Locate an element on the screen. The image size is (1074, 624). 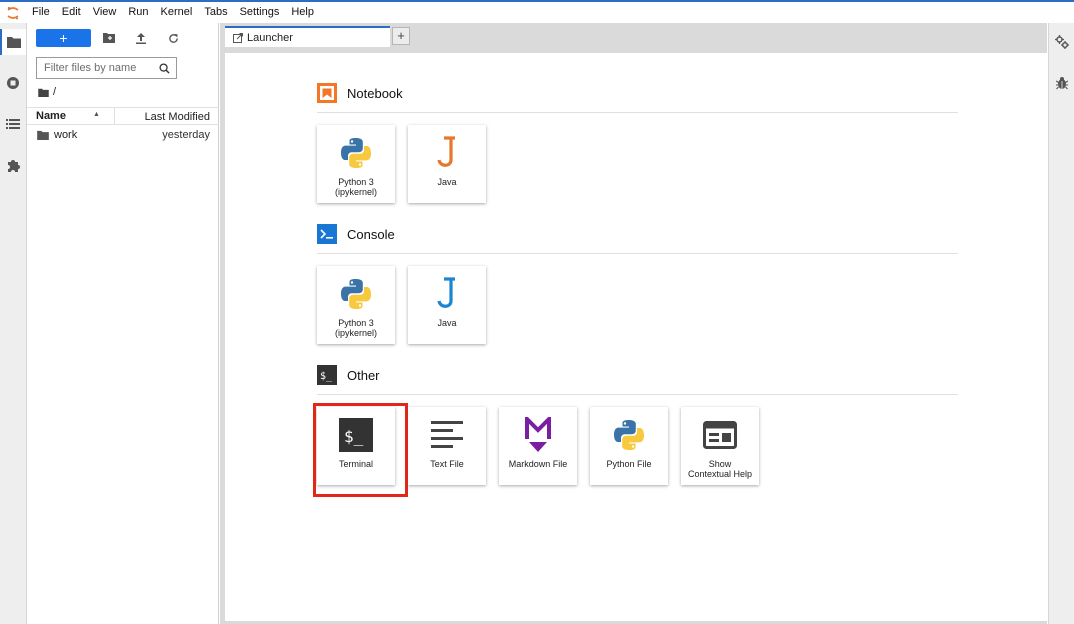
terminal-highlight-box is located at coordinates (360, 450).